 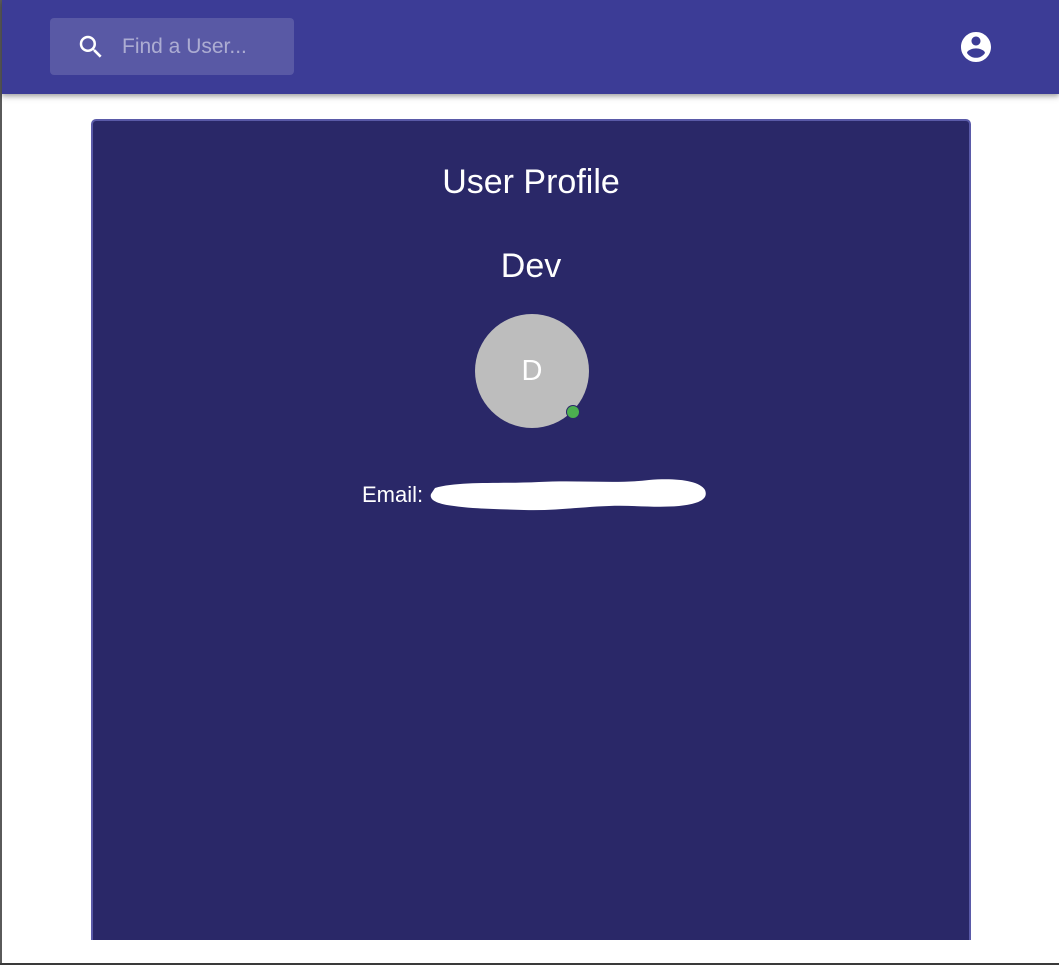 What do you see at coordinates (531, 182) in the screenshot?
I see `page-title: User Profile` at bounding box center [531, 182].